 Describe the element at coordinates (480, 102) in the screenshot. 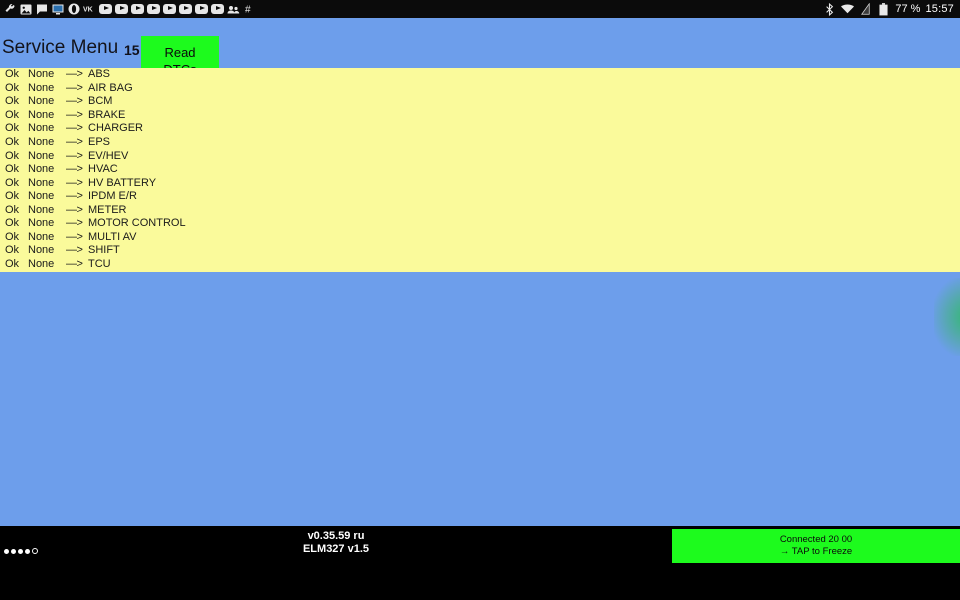

I see `dtc-row: Ok None —> BCM` at that location.